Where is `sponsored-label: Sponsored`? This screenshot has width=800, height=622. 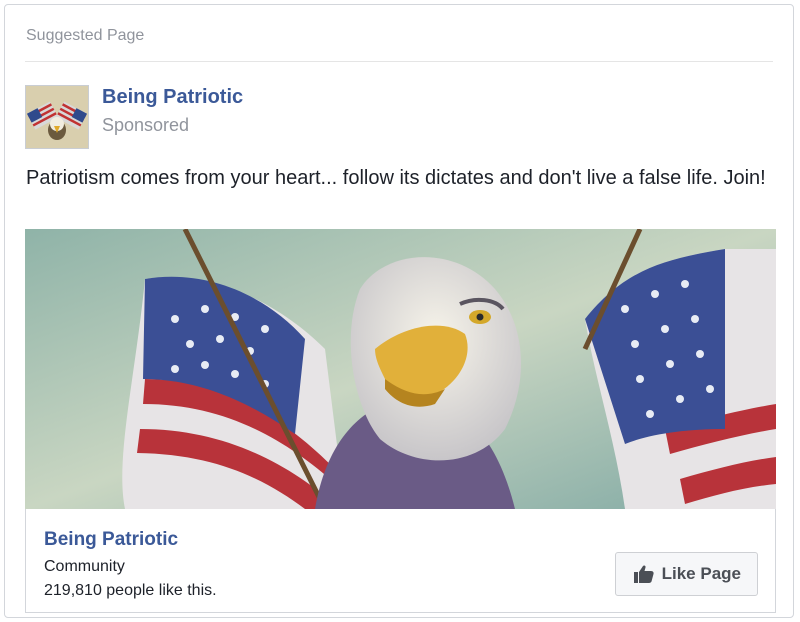 sponsored-label: Sponsored is located at coordinates (145, 125).